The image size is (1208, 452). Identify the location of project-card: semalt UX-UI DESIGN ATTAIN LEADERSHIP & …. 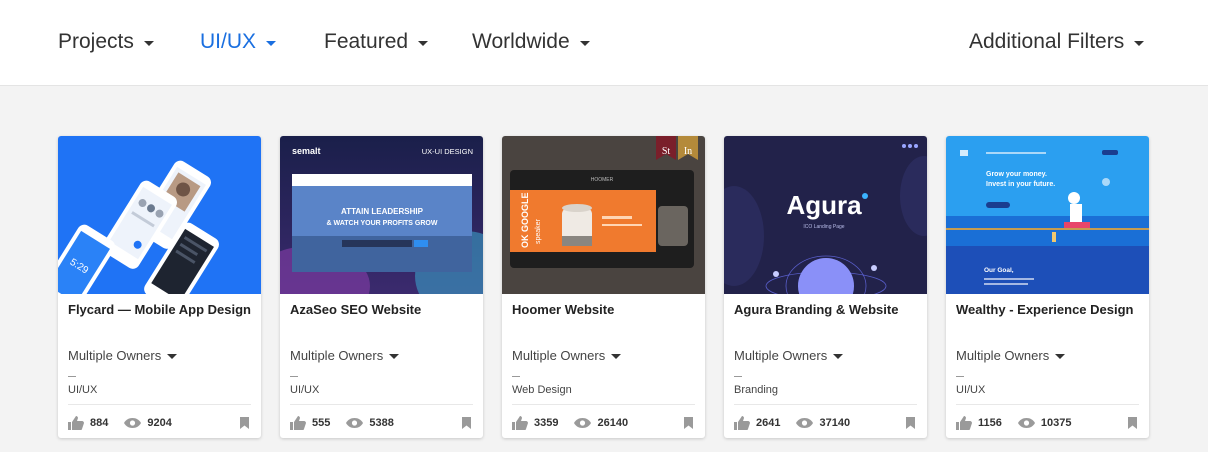
(381, 287).